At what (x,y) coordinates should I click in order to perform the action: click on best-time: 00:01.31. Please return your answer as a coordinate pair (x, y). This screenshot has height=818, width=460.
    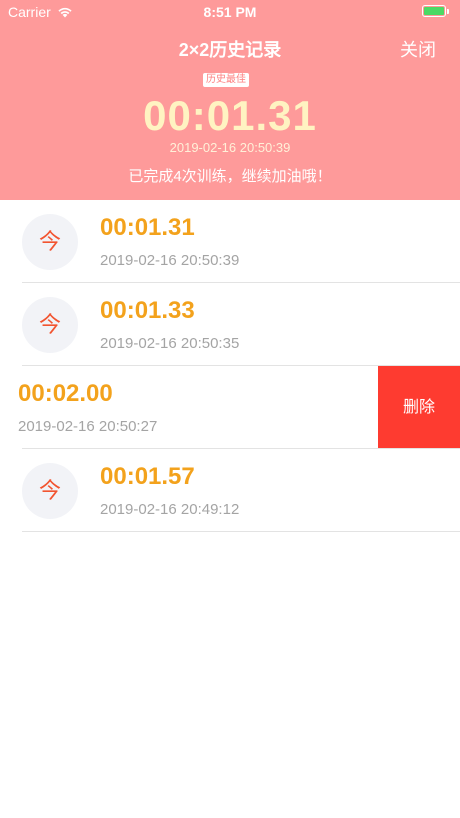
    Looking at the image, I should click on (230, 115).